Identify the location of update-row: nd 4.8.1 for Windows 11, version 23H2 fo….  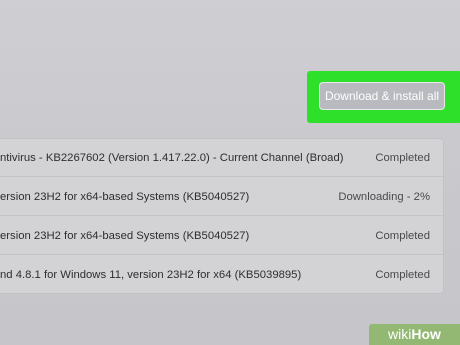
(221, 274).